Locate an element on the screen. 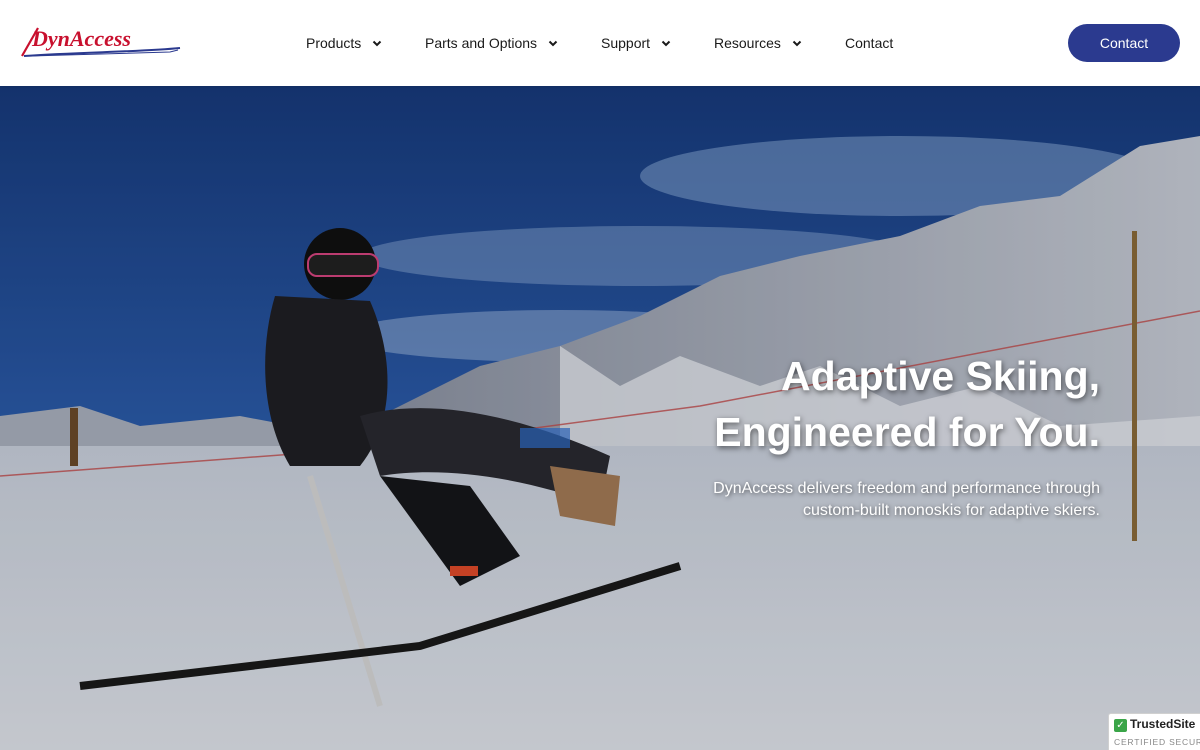 Image resolution: width=1200 pixels, height=750 pixels. trust-badge-subtitle: CERTIFIED SECURE is located at coordinates (1157, 742).